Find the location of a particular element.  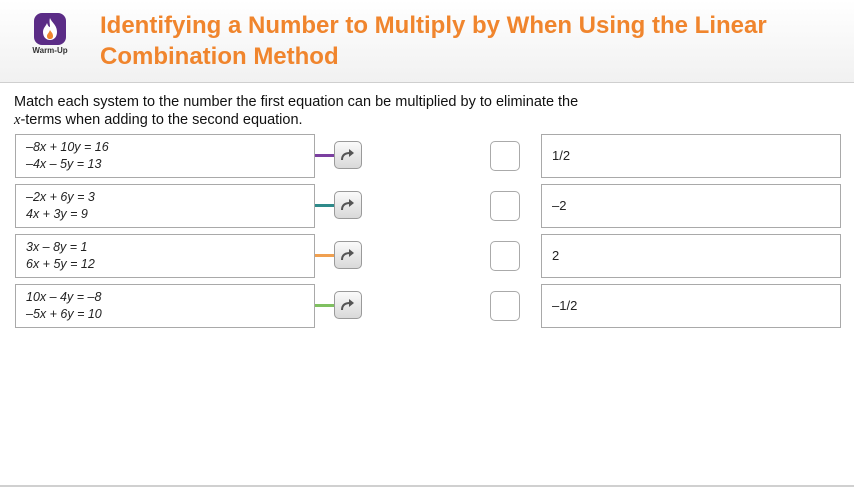

equation-1: –8x + 10y = 16 is located at coordinates (67, 147).